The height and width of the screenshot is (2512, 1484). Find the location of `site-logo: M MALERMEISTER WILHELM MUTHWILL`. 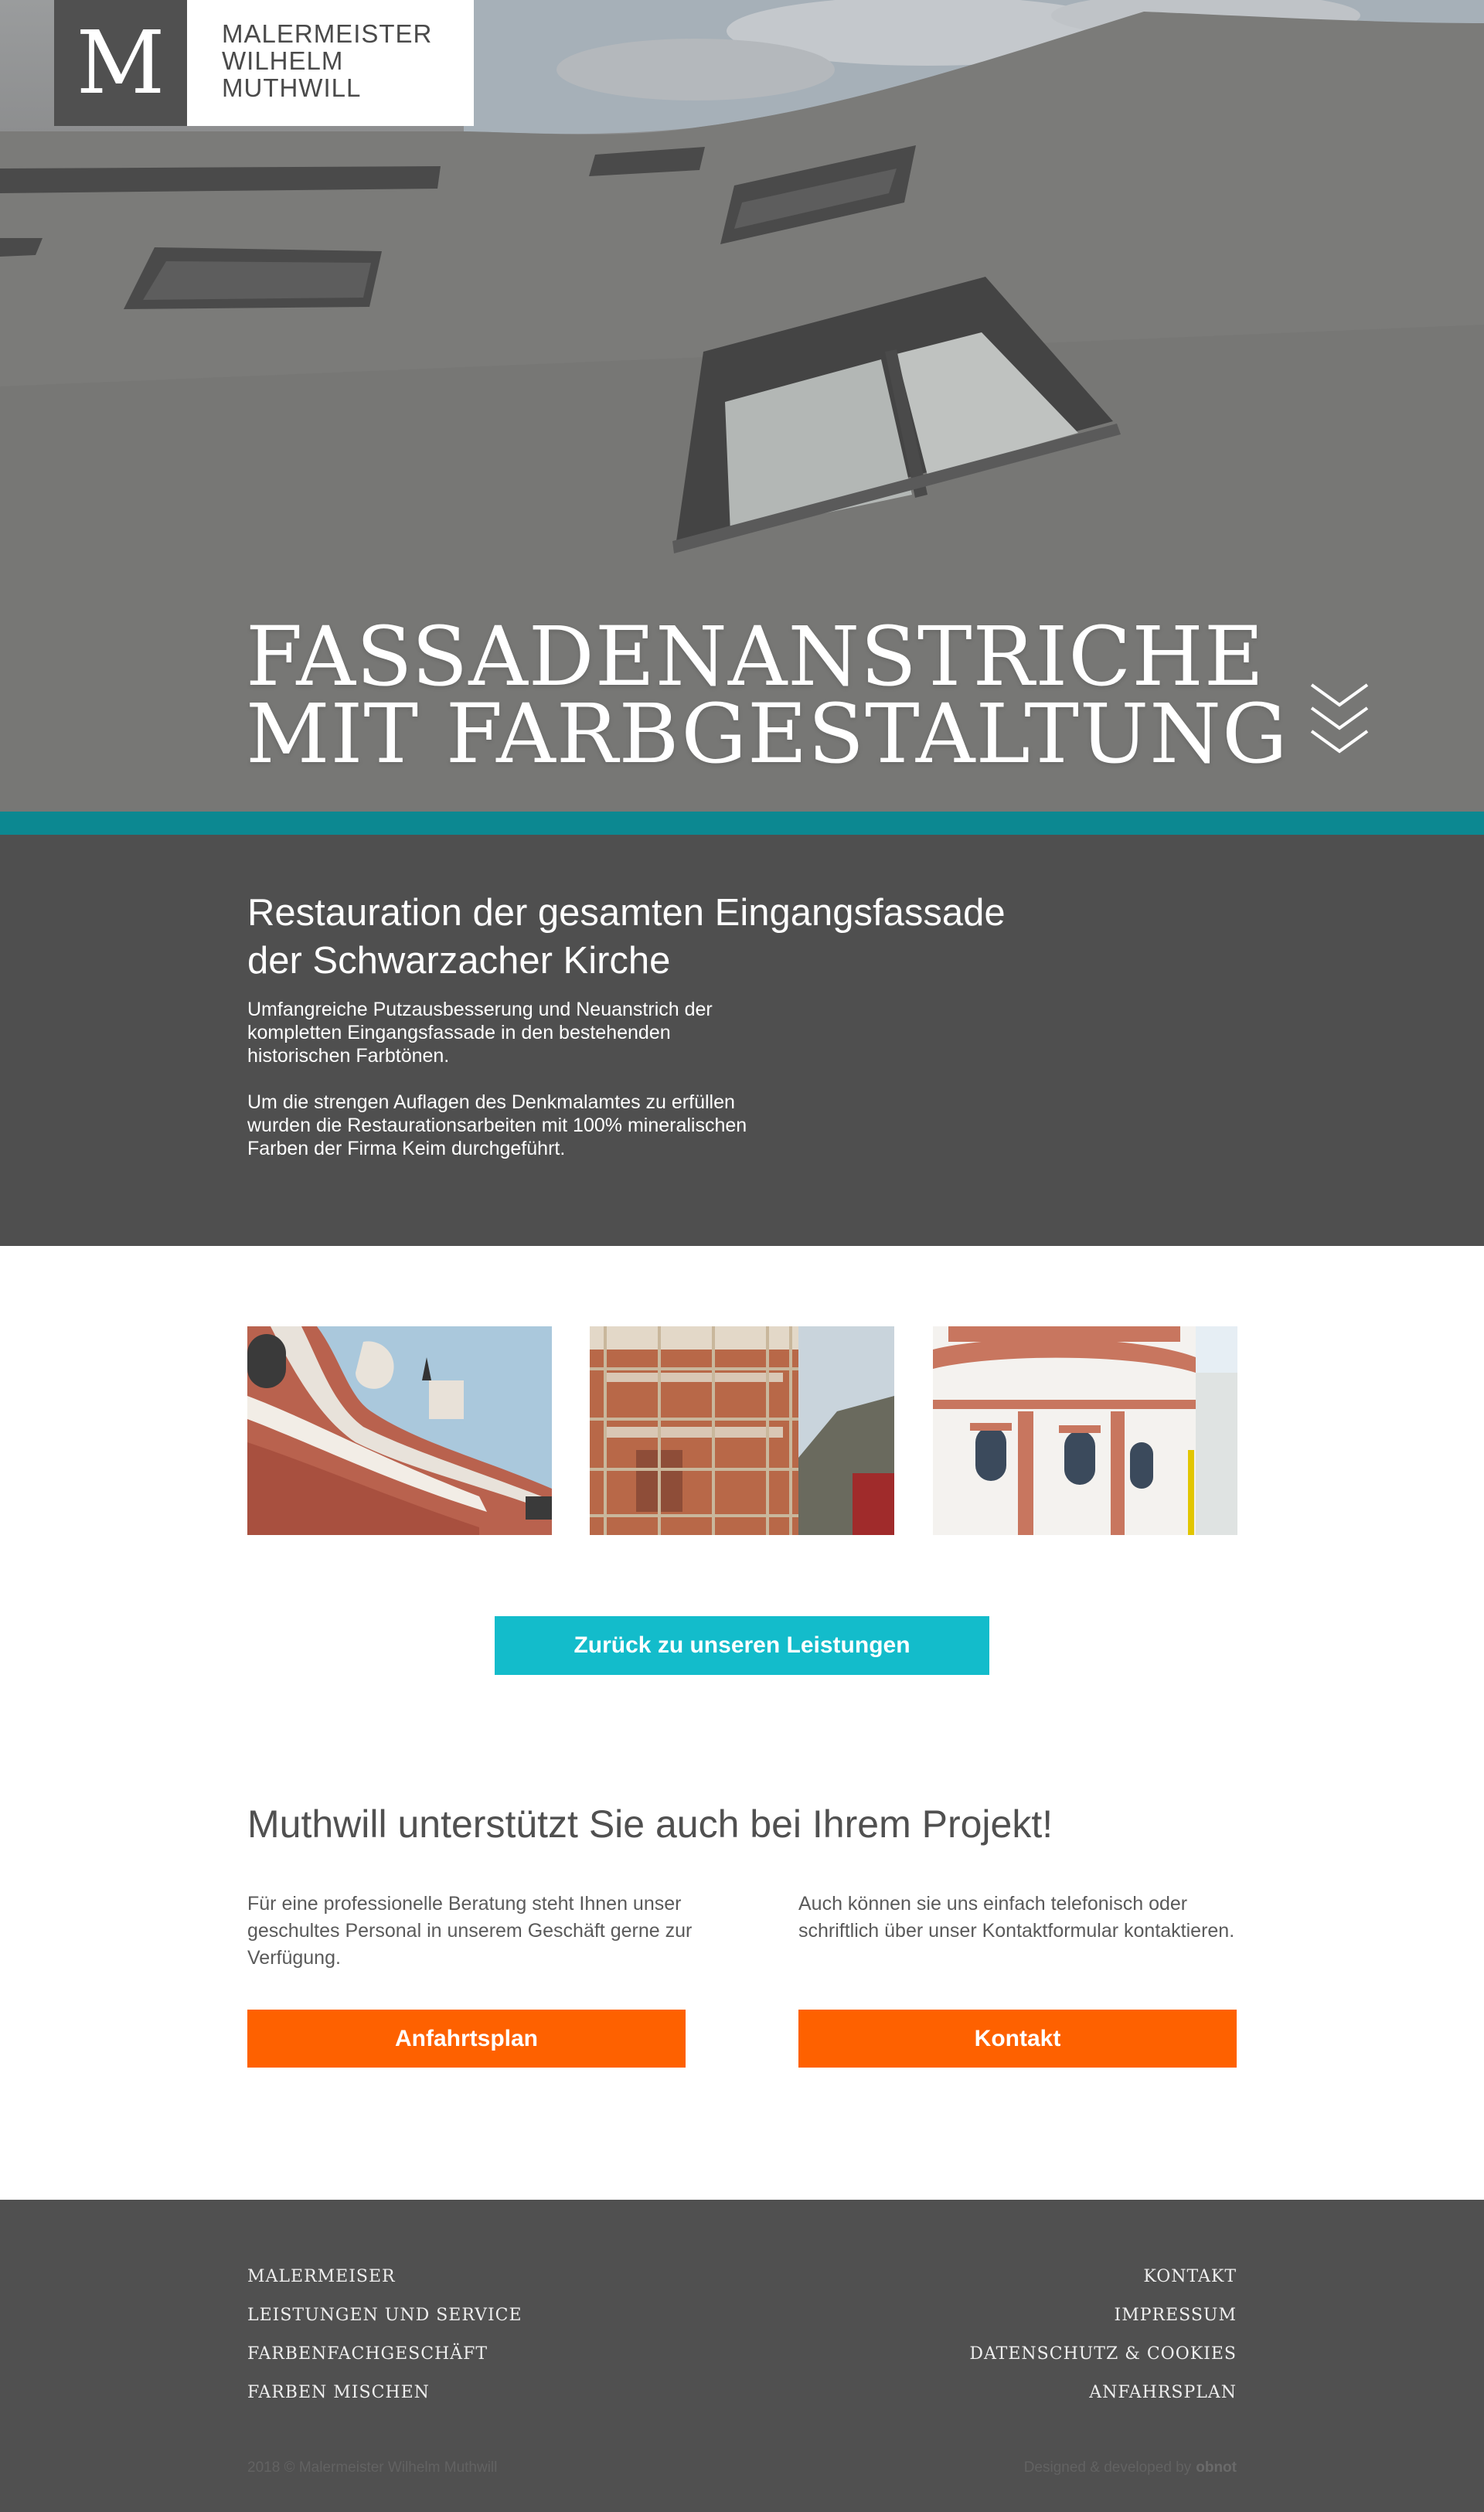

site-logo: M MALERMEISTER WILHELM MUTHWILL is located at coordinates (264, 63).